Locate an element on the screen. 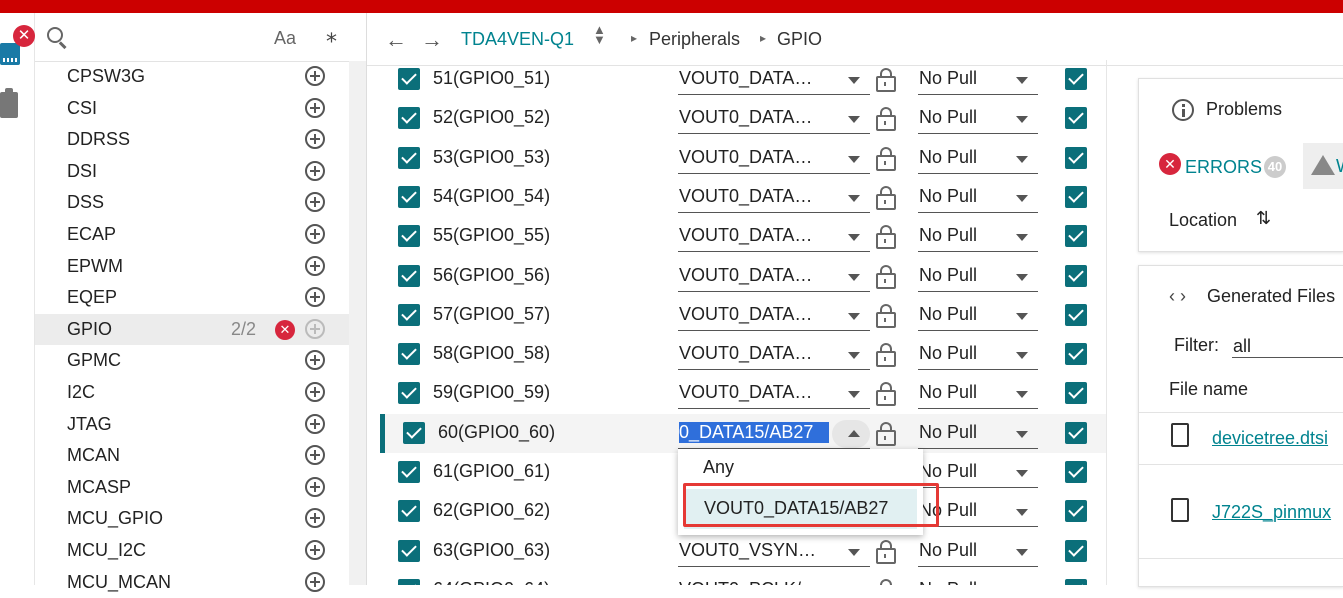 Image resolution: width=1343 pixels, height=598 pixels. errors-filter-button: ERRORS is located at coordinates (1223, 167).